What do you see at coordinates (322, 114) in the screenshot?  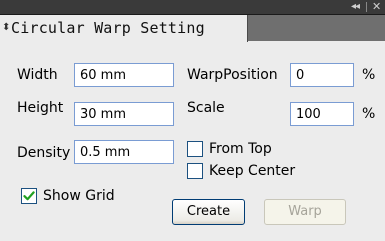 I see `scale-field` at bounding box center [322, 114].